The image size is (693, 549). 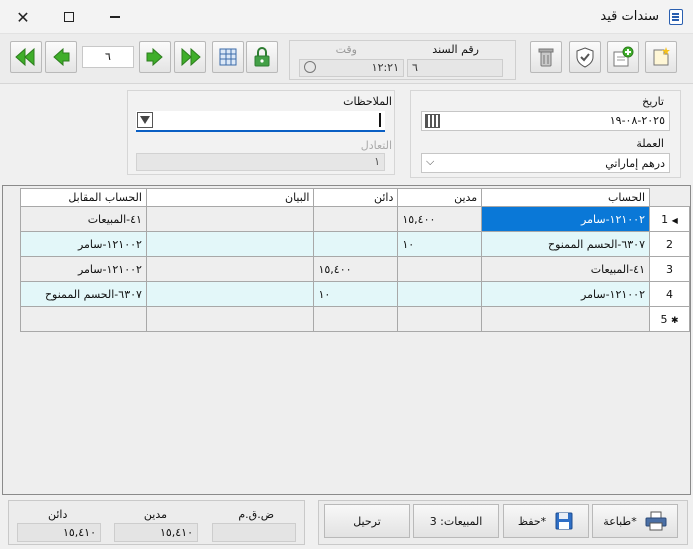 What do you see at coordinates (532, 521) in the screenshot?
I see `save-label: حفظ*` at bounding box center [532, 521].